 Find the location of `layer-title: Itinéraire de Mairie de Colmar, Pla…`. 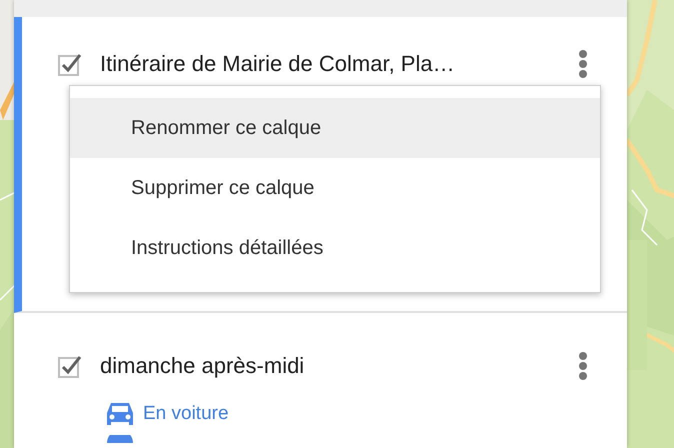

layer-title: Itinéraire de Mairie de Colmar, Pla… is located at coordinates (325, 64).